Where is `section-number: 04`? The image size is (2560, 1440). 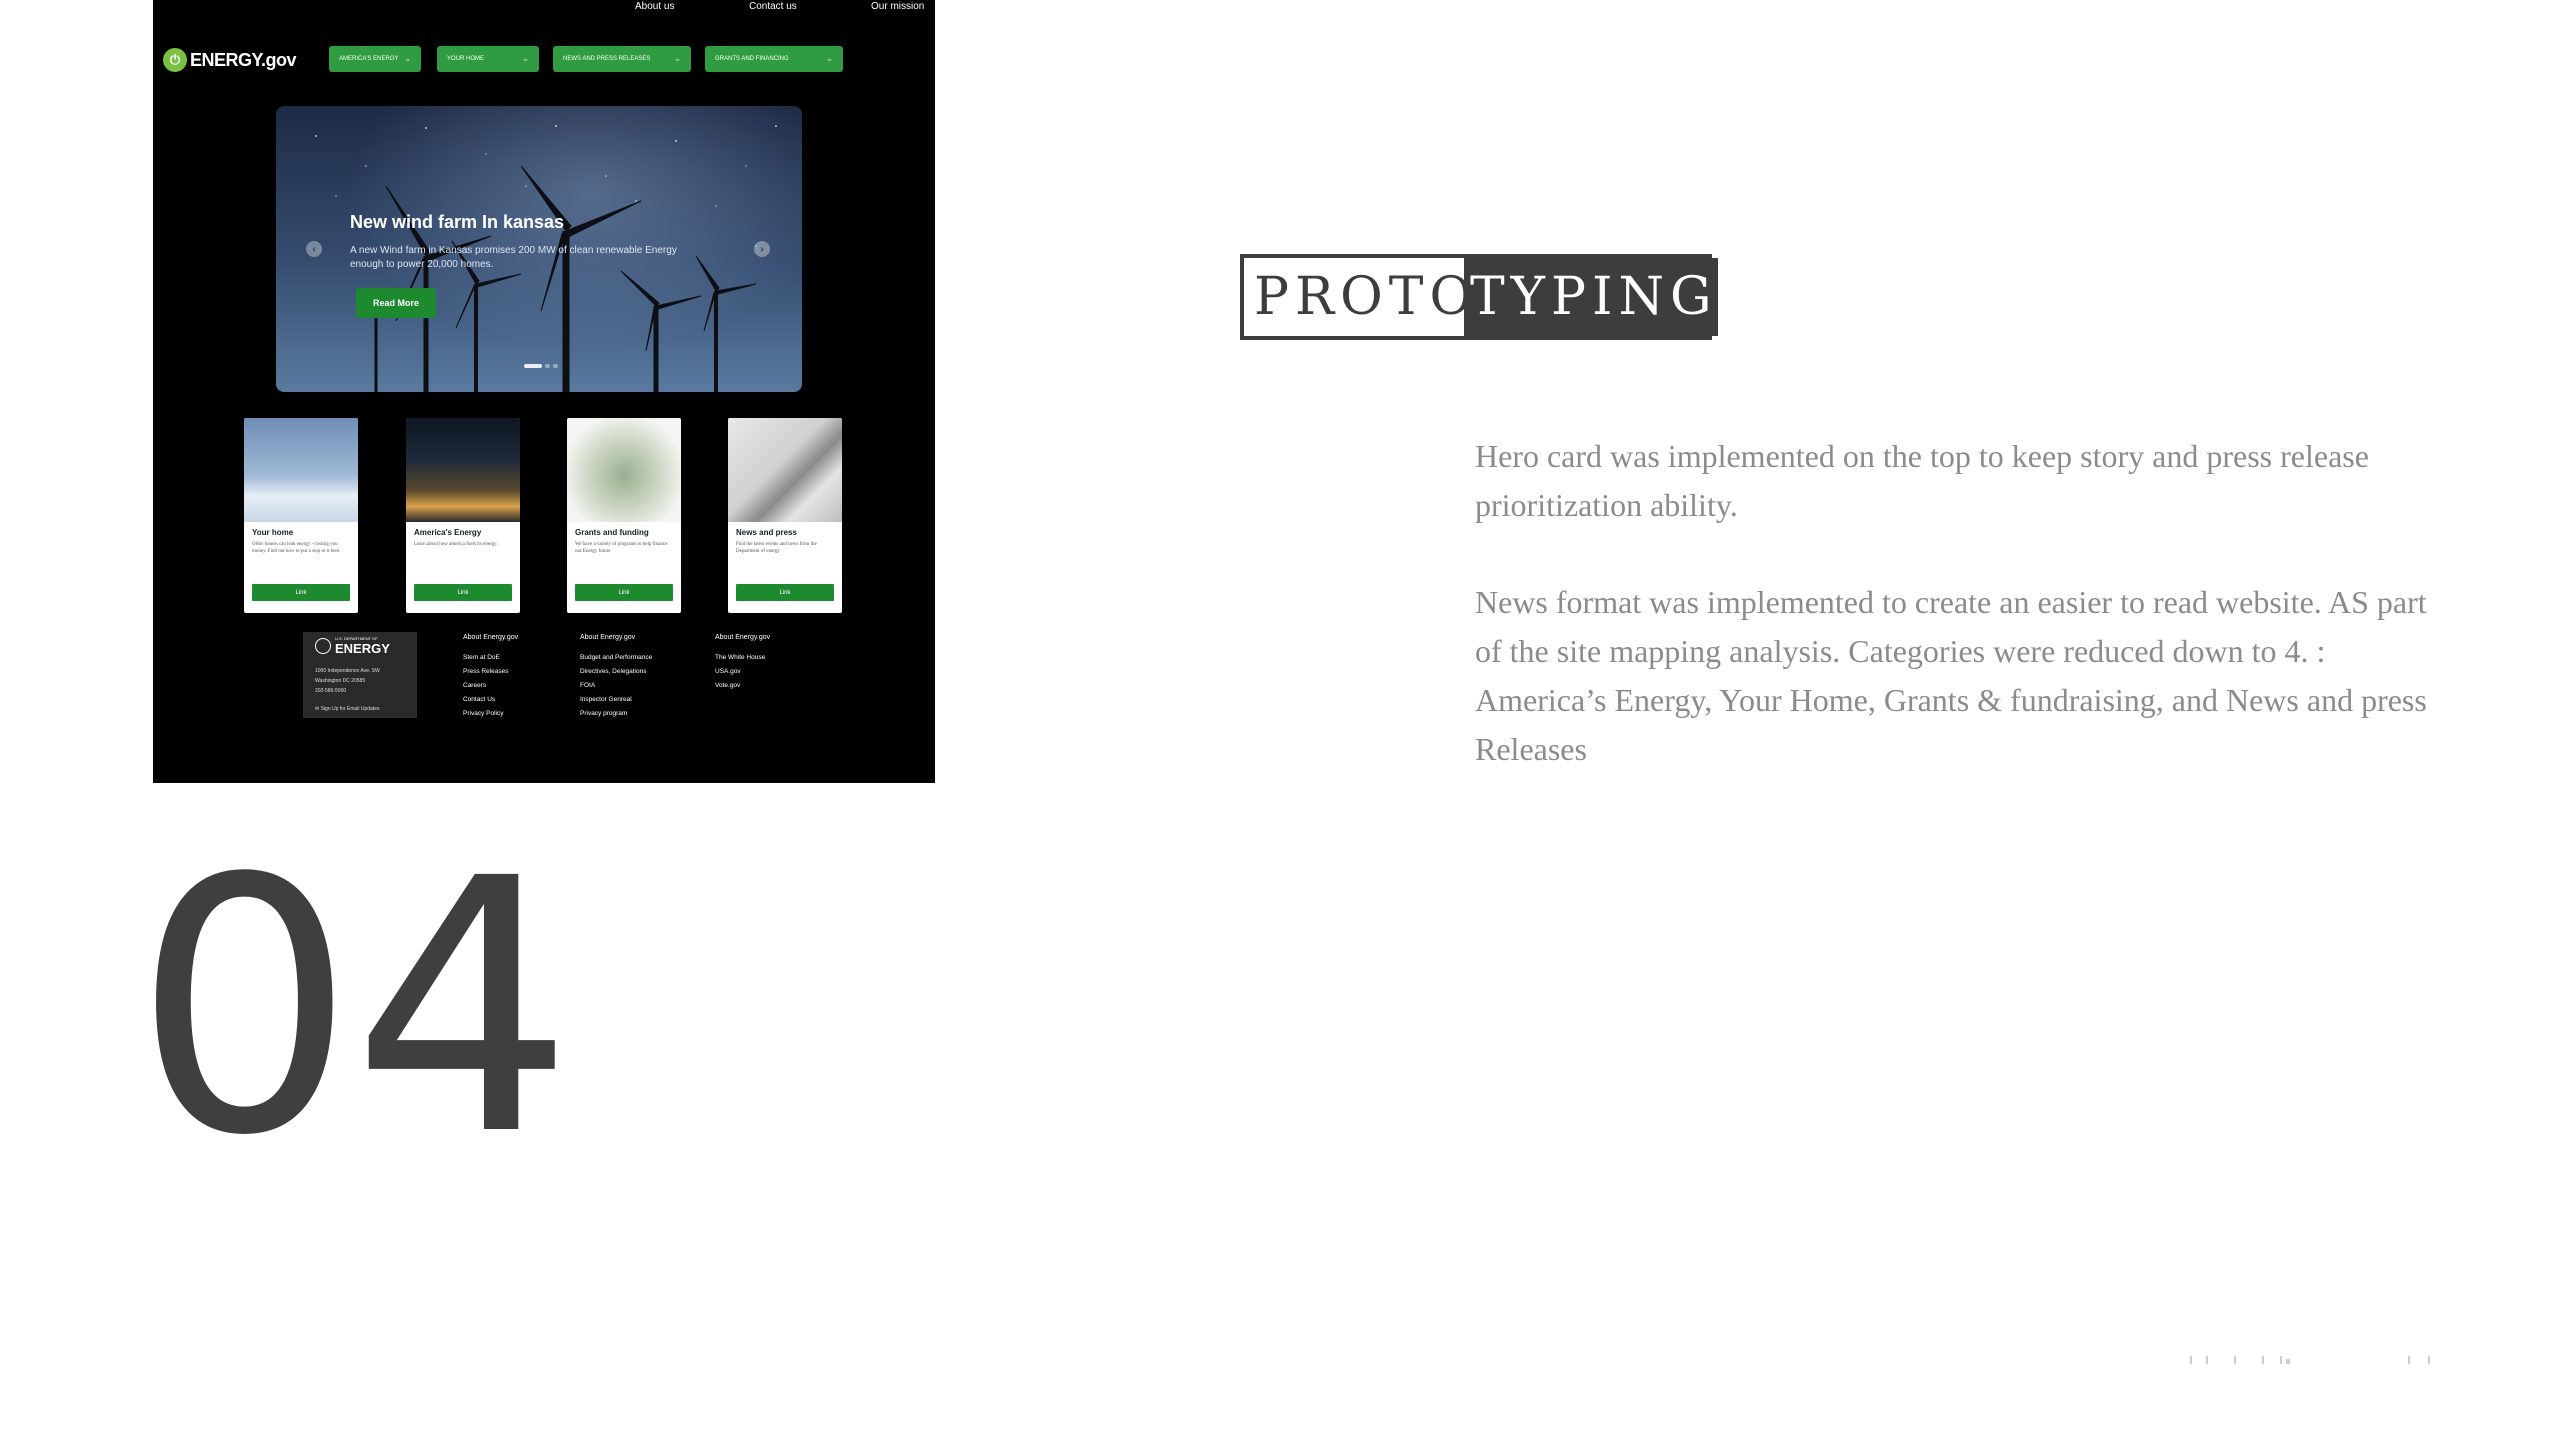 section-number: 04 is located at coordinates (353, 1008).